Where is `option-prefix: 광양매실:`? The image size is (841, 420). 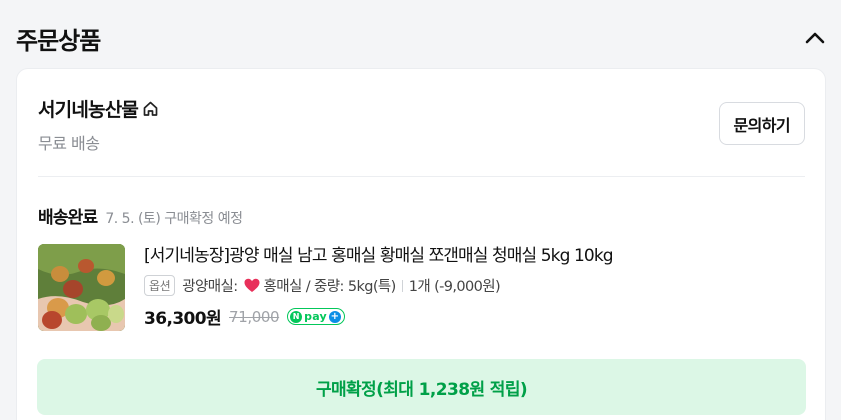
option-prefix: 광양매실: is located at coordinates (210, 287).